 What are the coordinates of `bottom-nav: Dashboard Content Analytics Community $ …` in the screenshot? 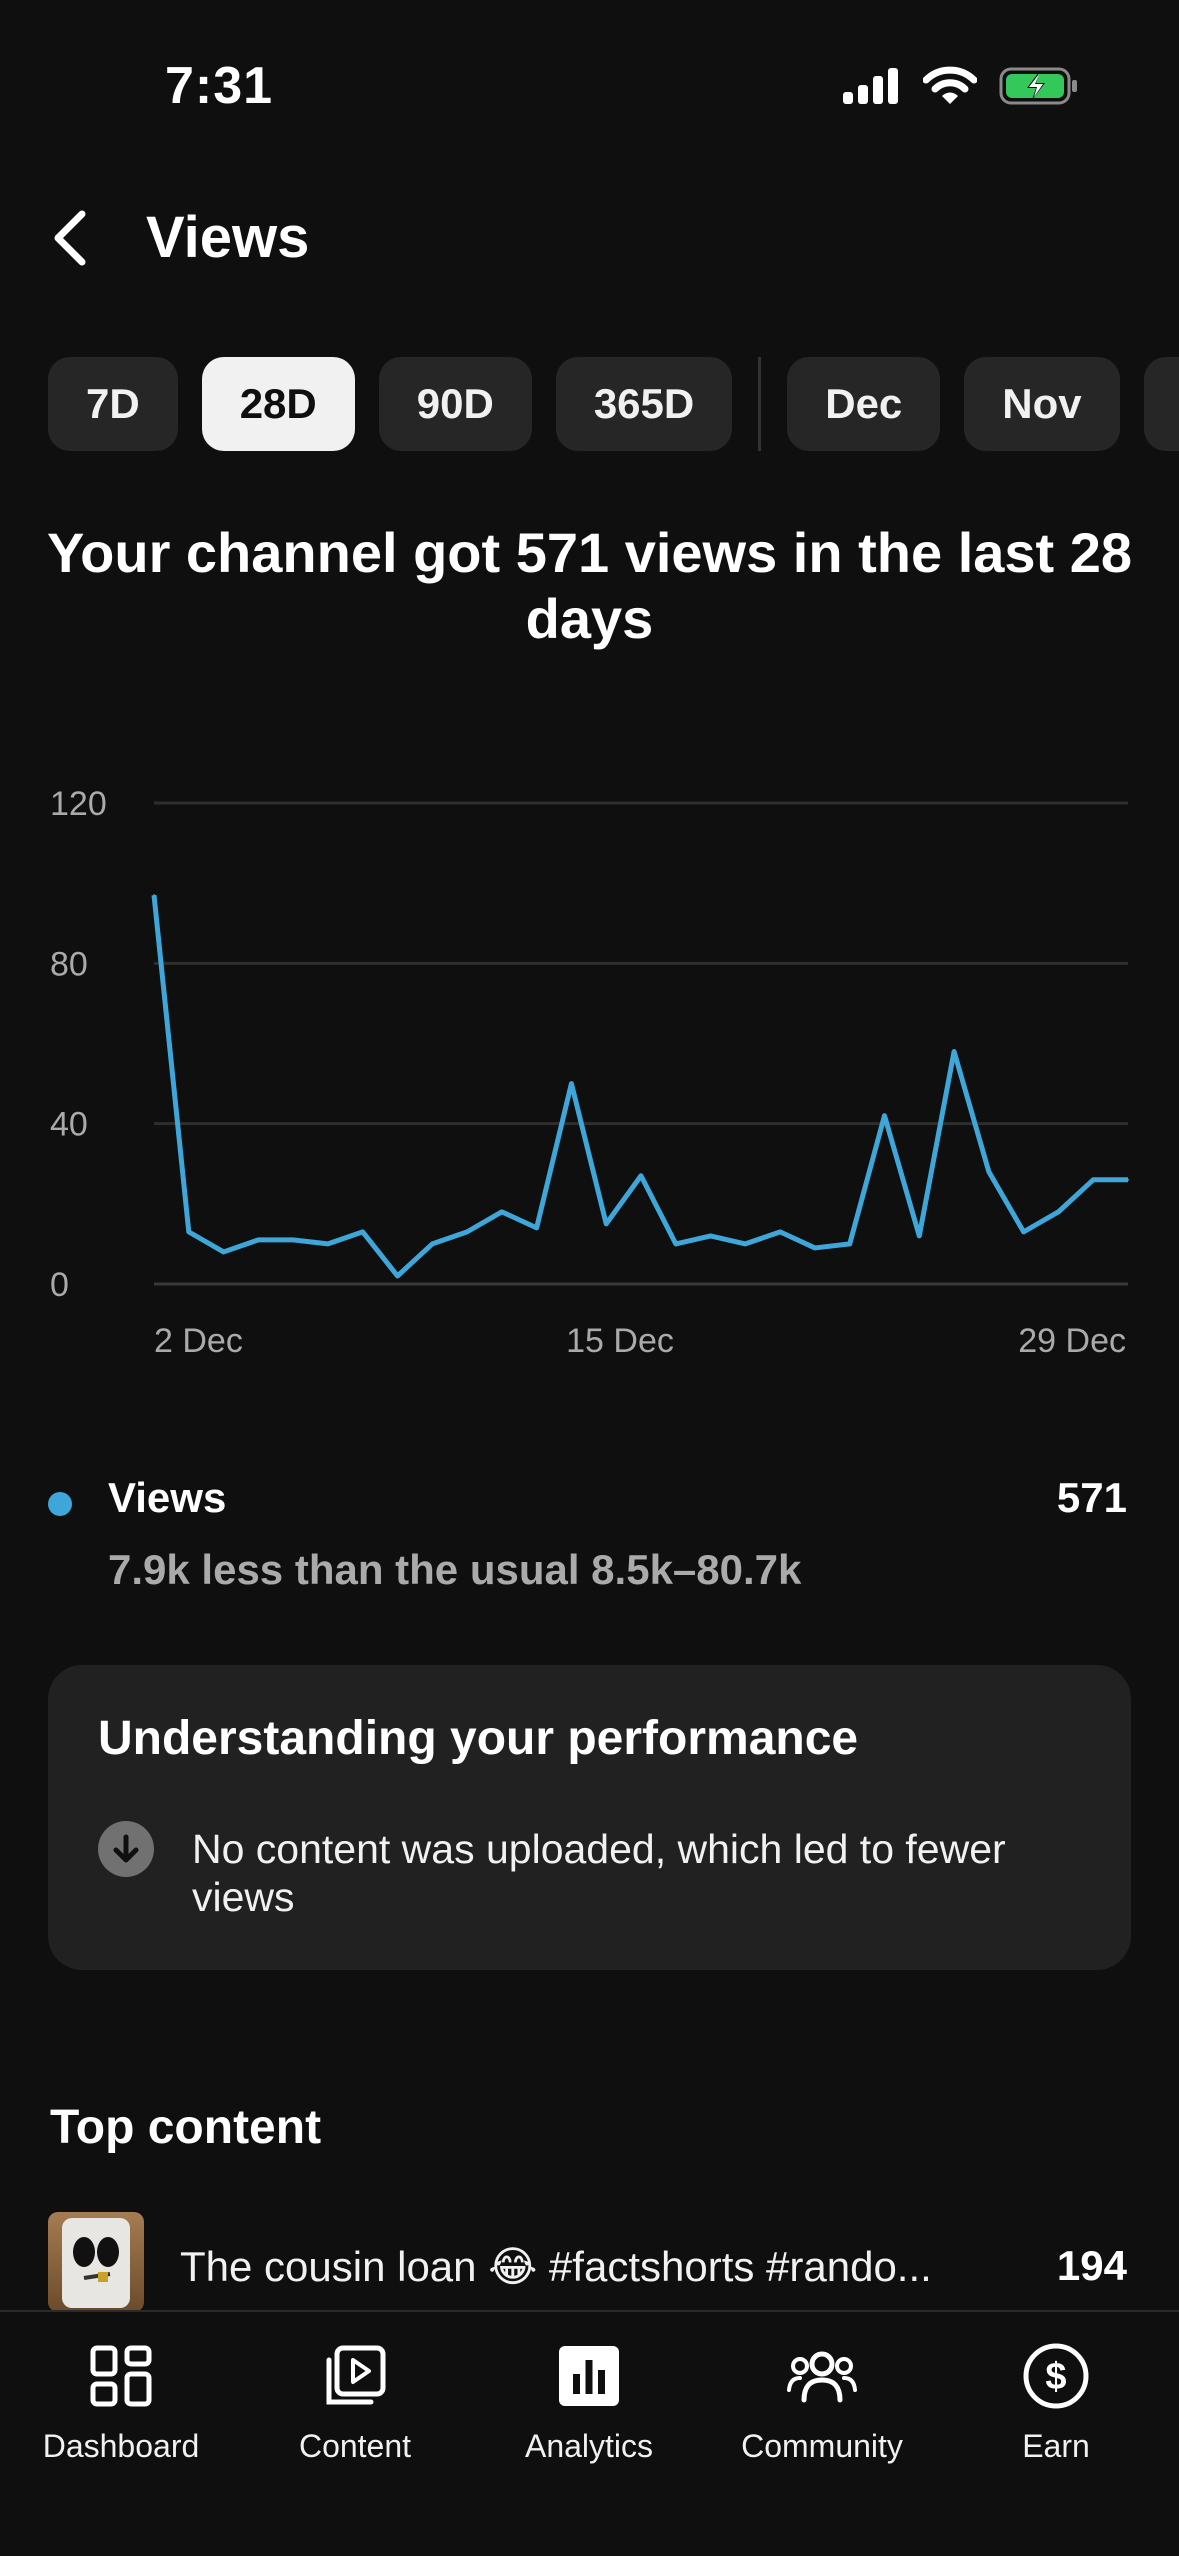 It's located at (589, 2433).